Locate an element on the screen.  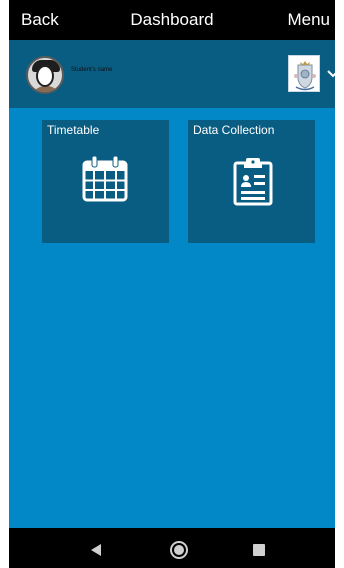
avatar is located at coordinates (45, 75).